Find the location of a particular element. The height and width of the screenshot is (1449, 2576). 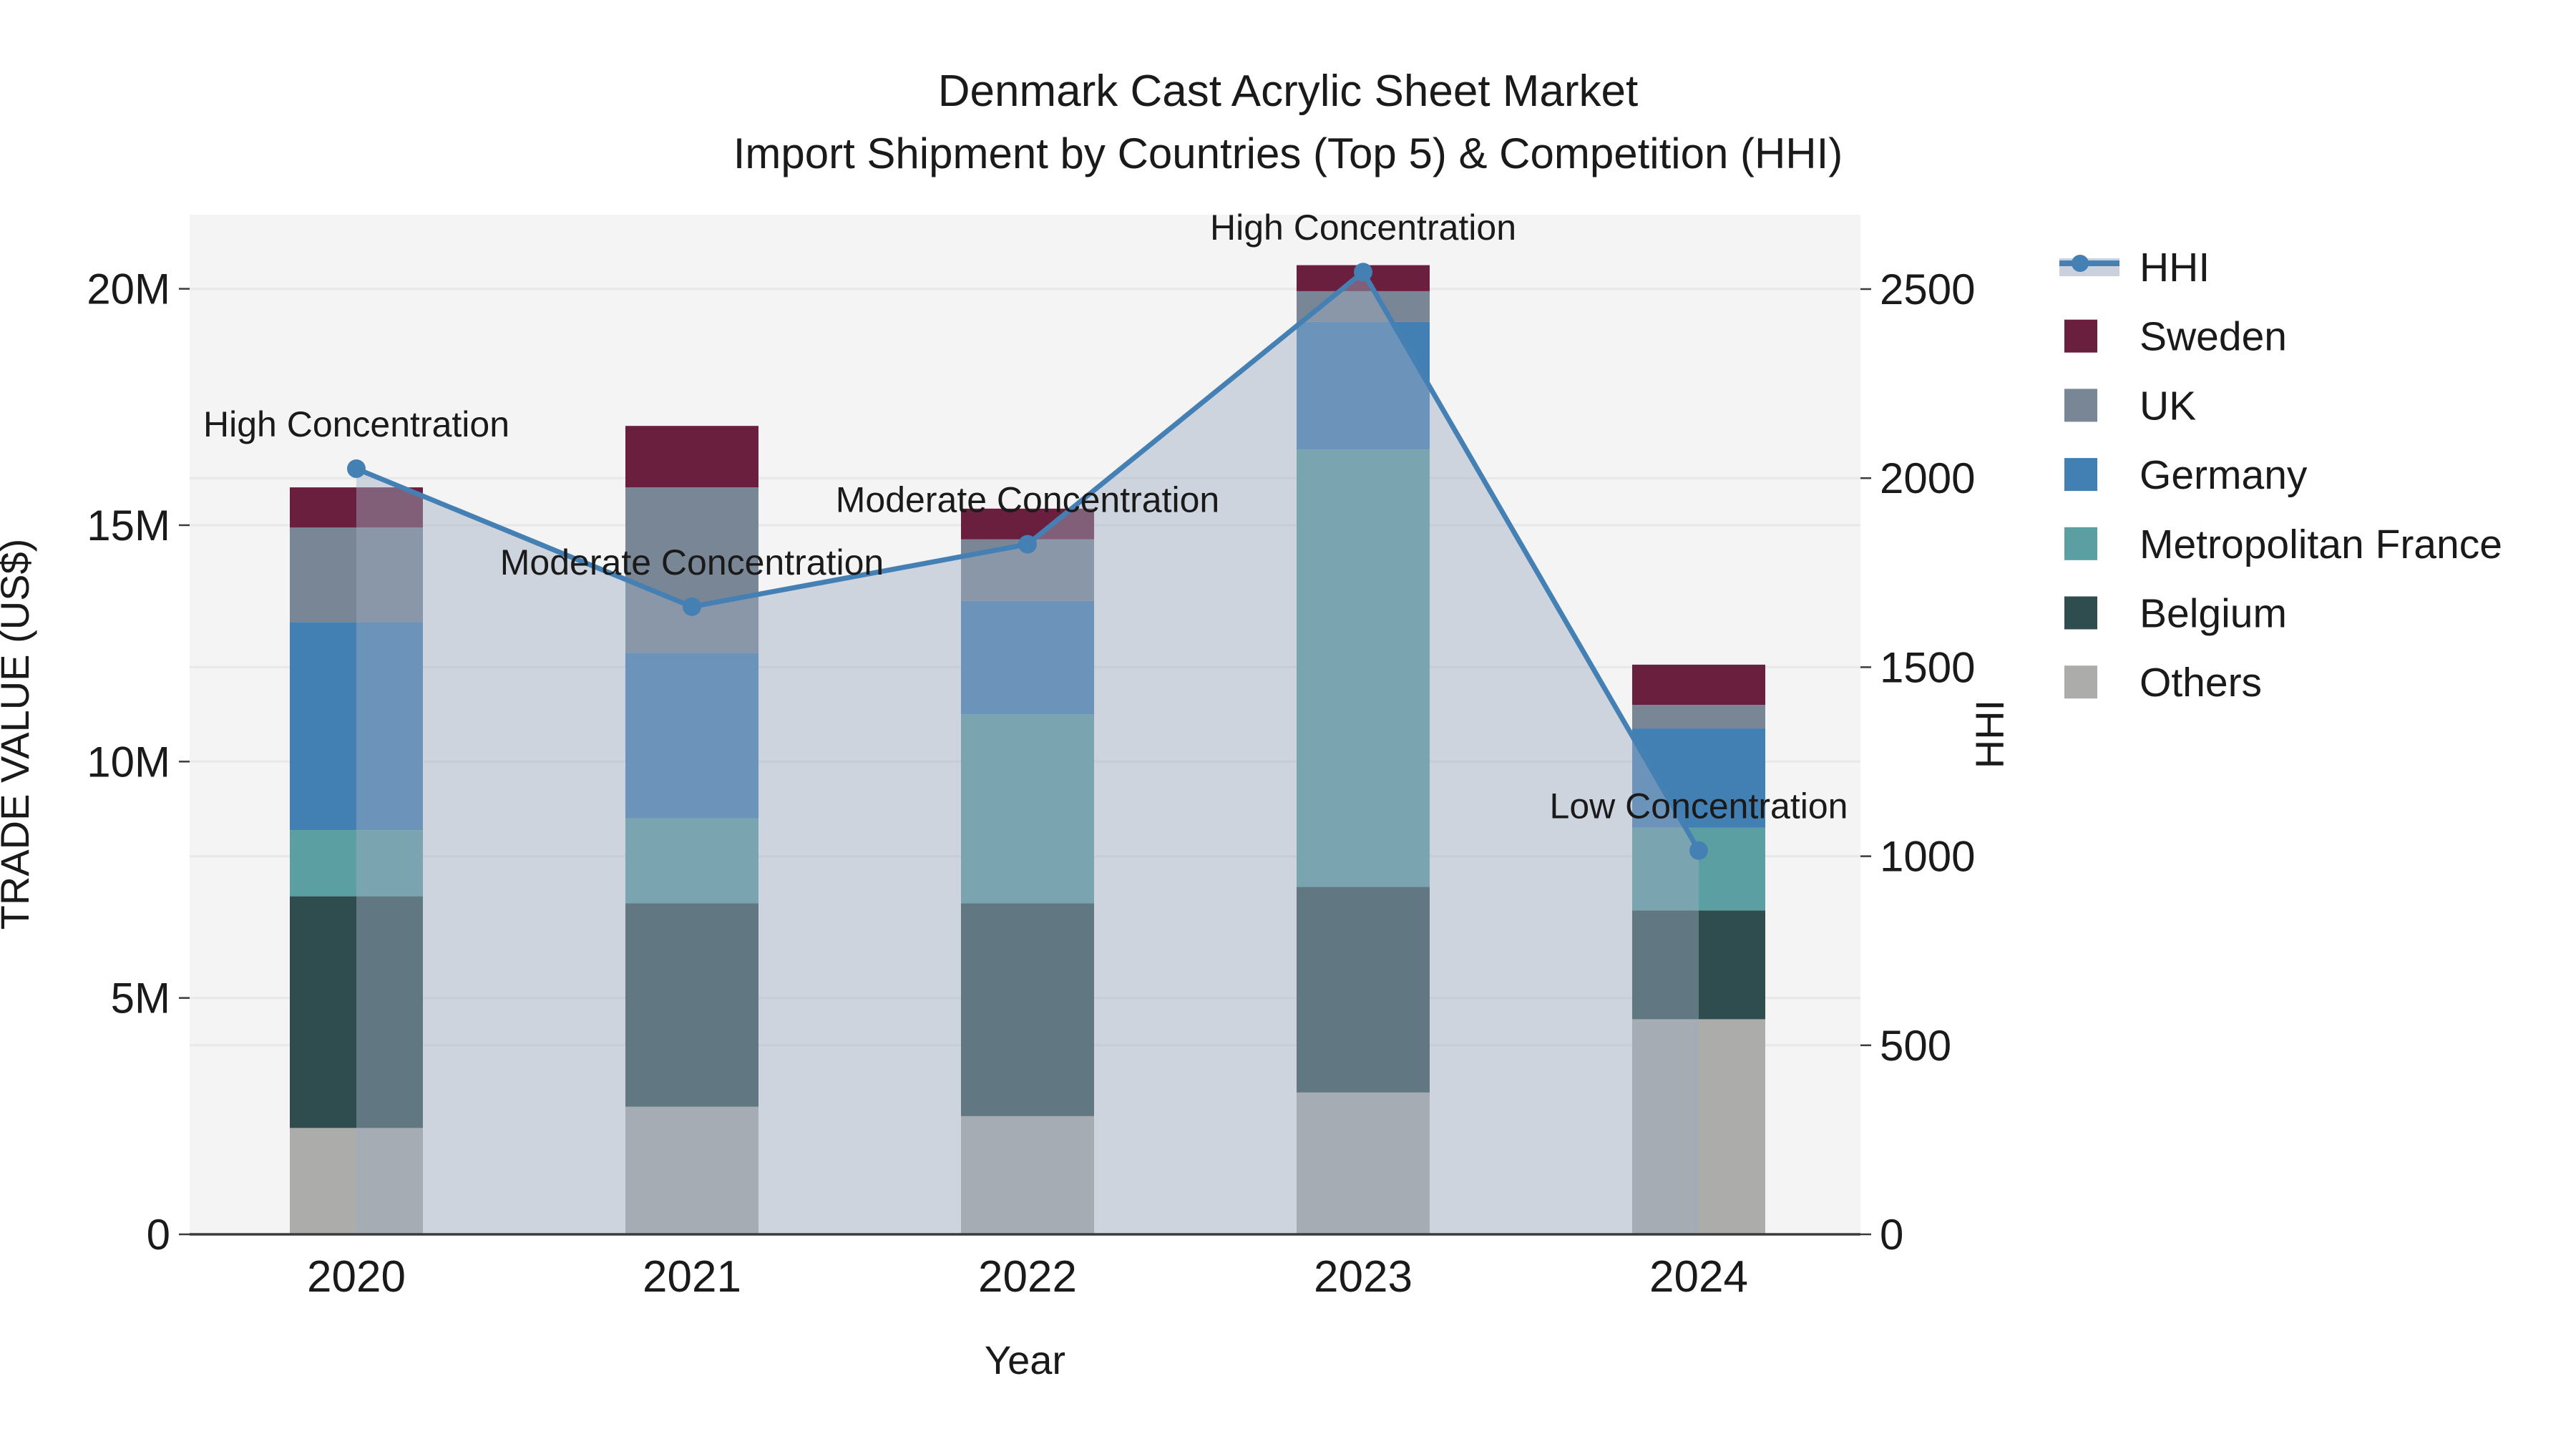

x-tick-label-2022: 2022 is located at coordinates (1027, 1277).